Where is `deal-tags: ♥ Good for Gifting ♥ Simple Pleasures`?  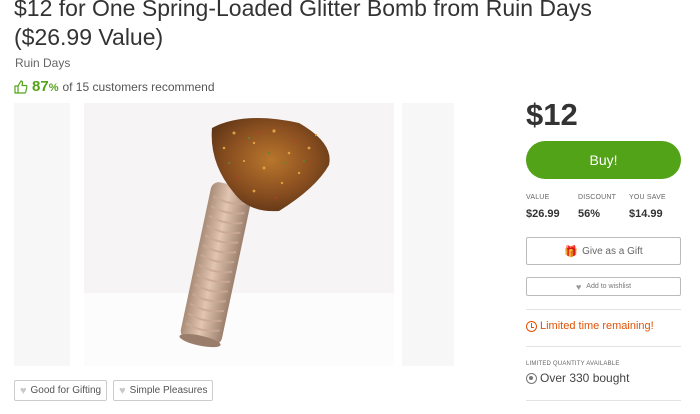
deal-tags: ♥ Good for Gifting ♥ Simple Pleasures is located at coordinates (114, 390).